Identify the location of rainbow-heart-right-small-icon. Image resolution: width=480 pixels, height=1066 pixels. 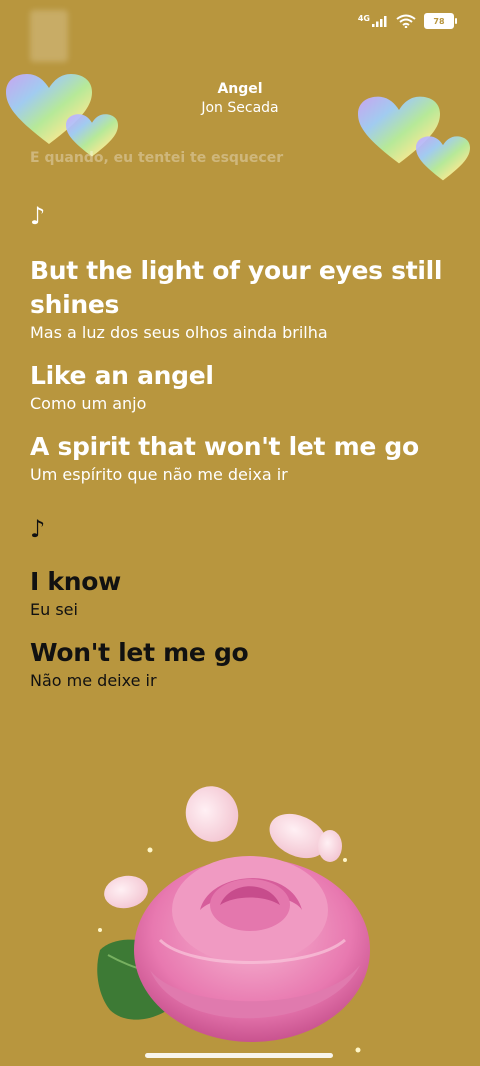
(443, 158).